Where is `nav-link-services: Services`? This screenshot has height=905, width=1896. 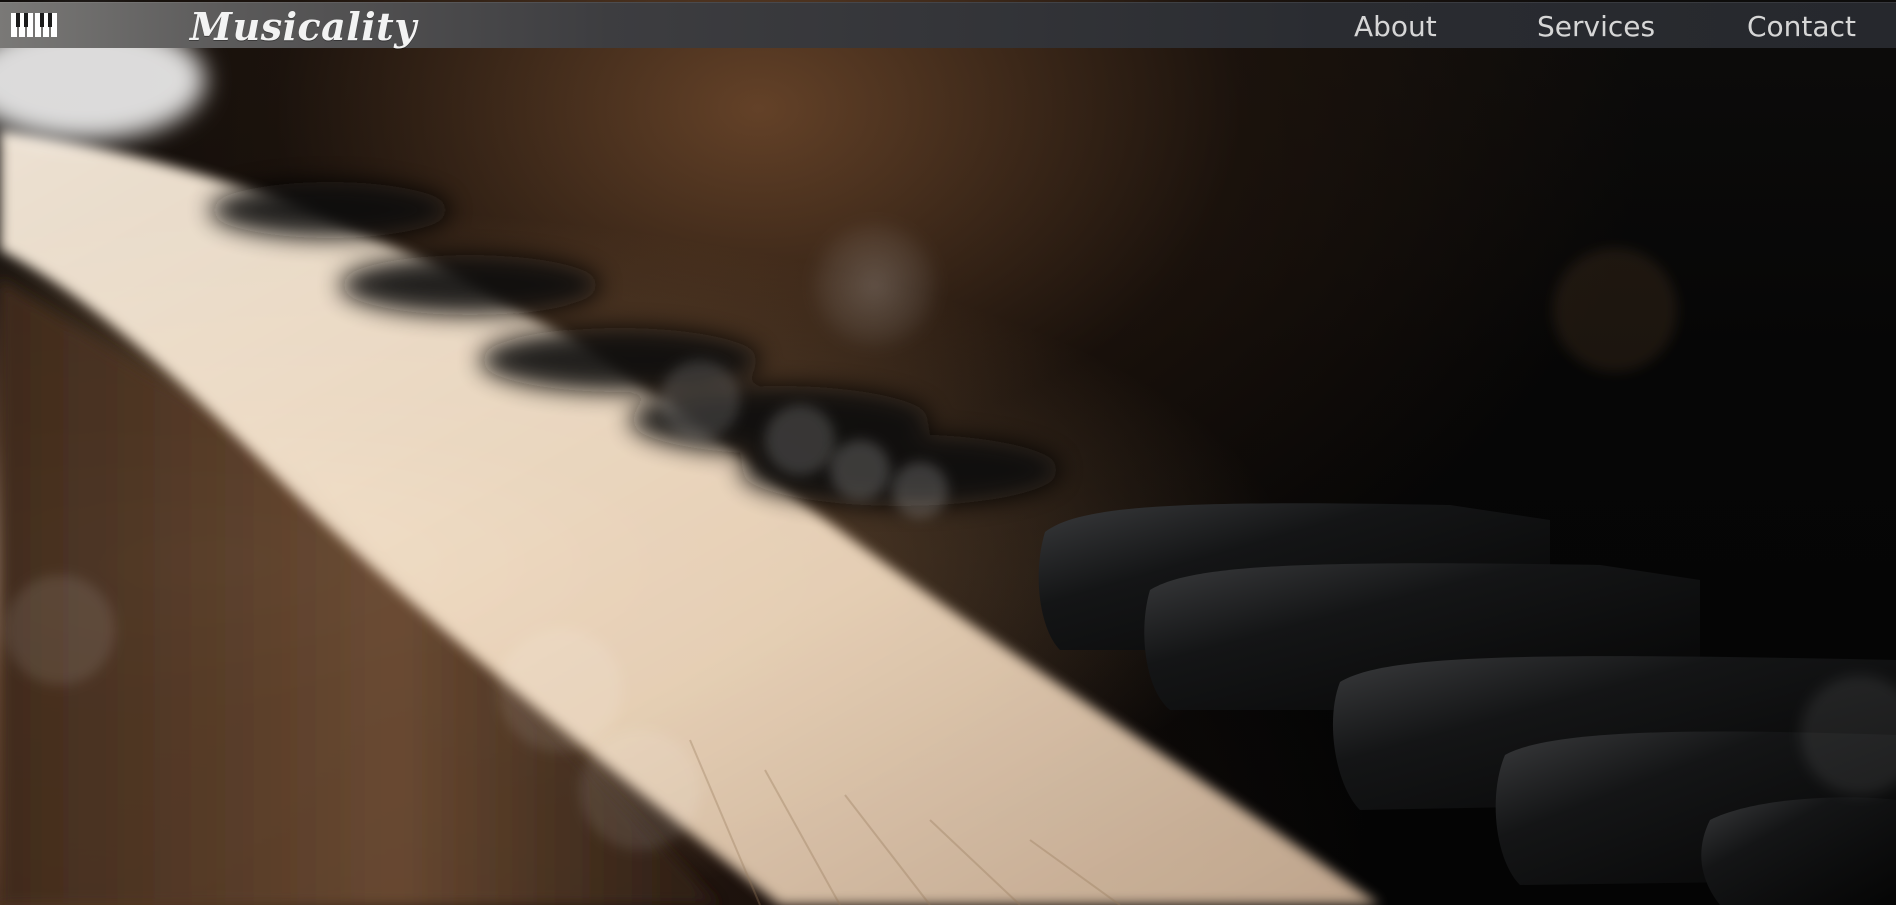 nav-link-services: Services is located at coordinates (1596, 27).